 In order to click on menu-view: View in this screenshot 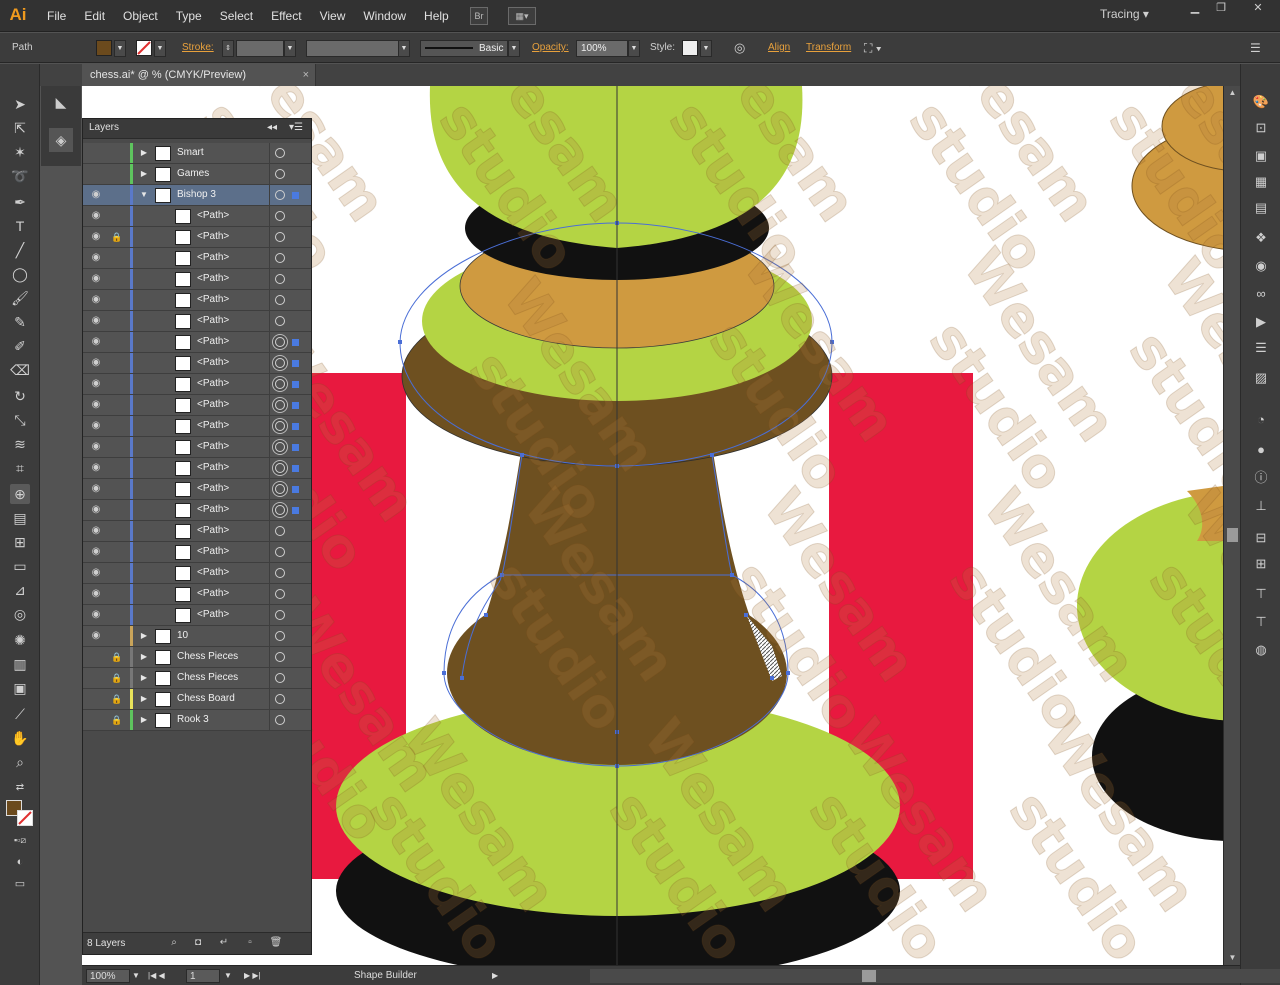, I will do `click(333, 16)`.